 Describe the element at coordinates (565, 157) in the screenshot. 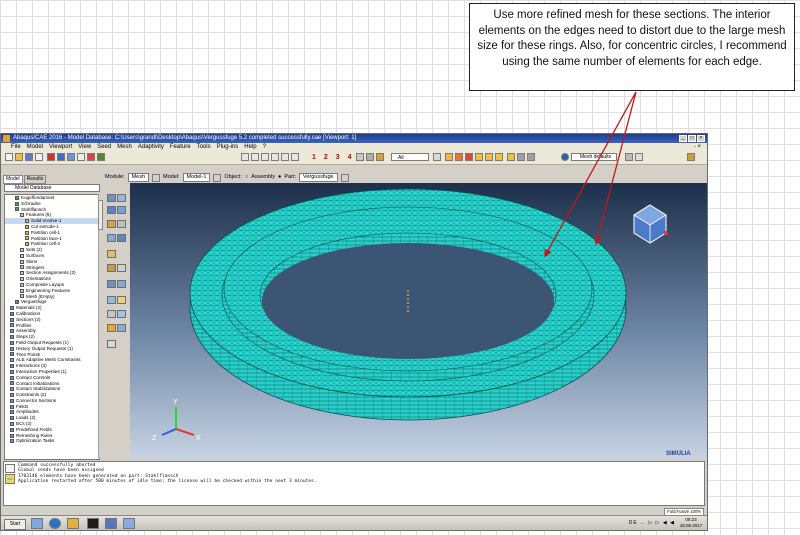

I see `info-icon` at that location.